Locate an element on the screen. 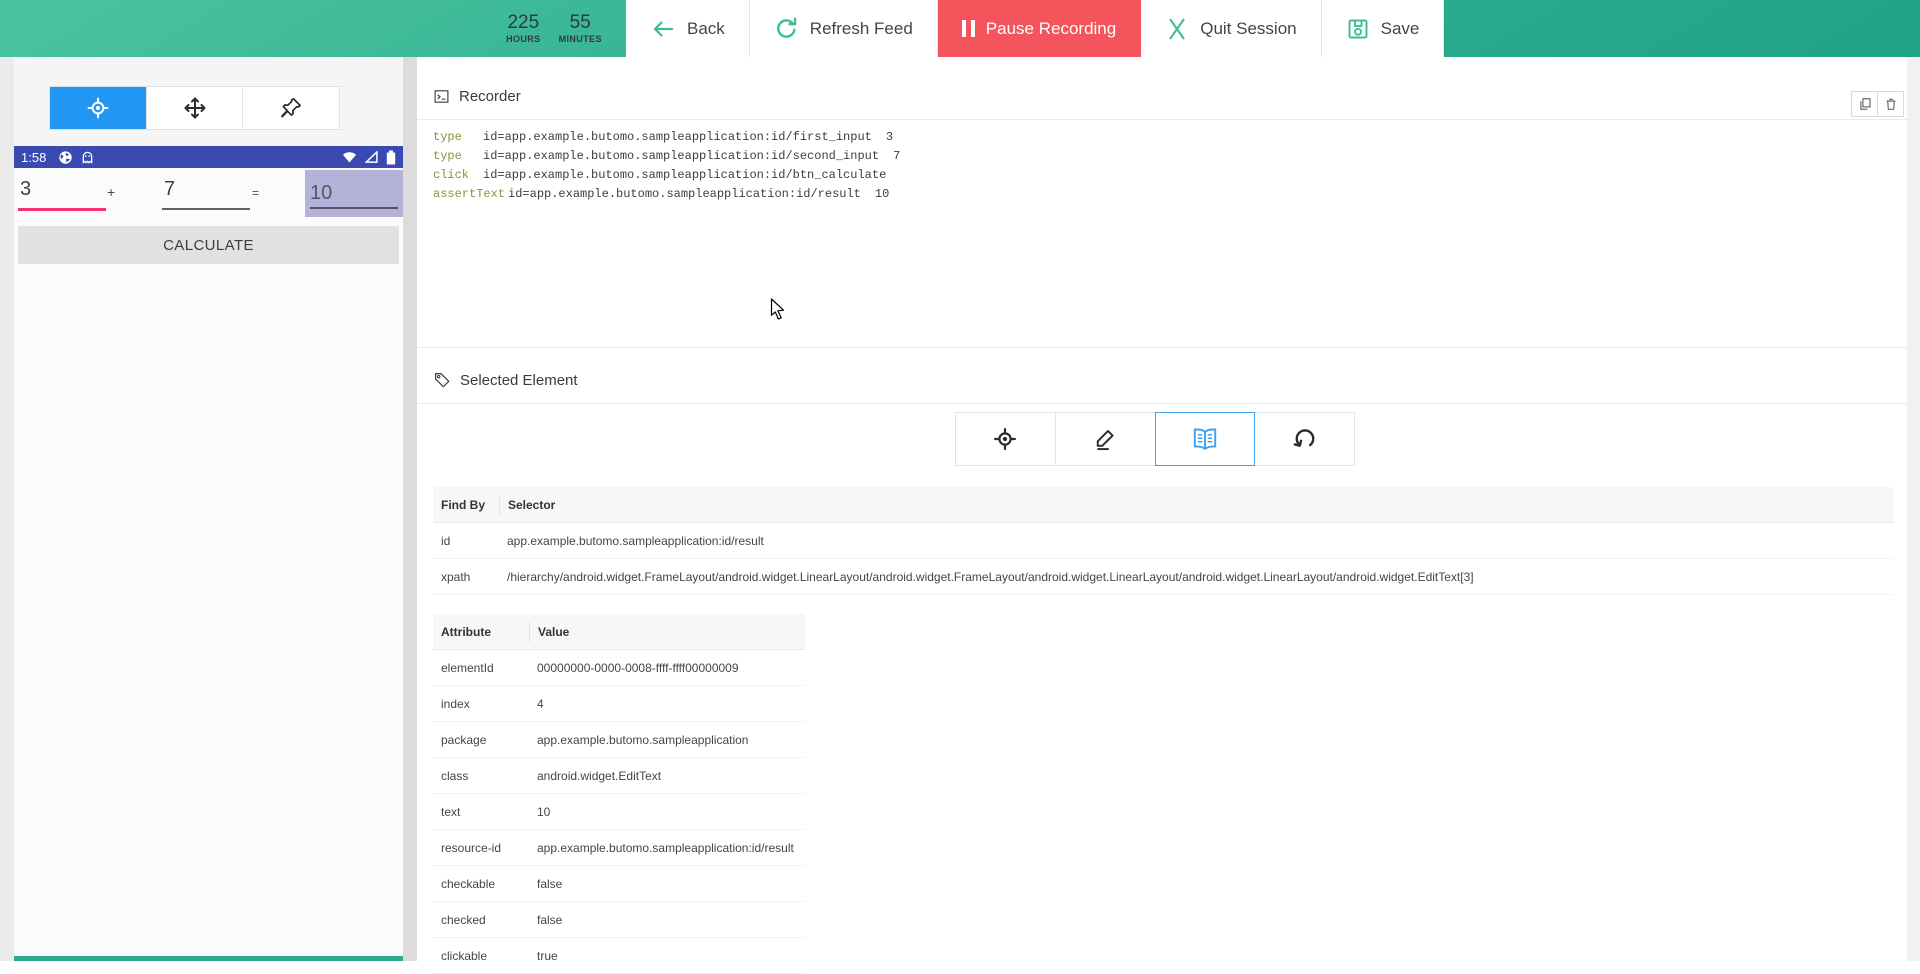  delete-button is located at coordinates (1890, 104).